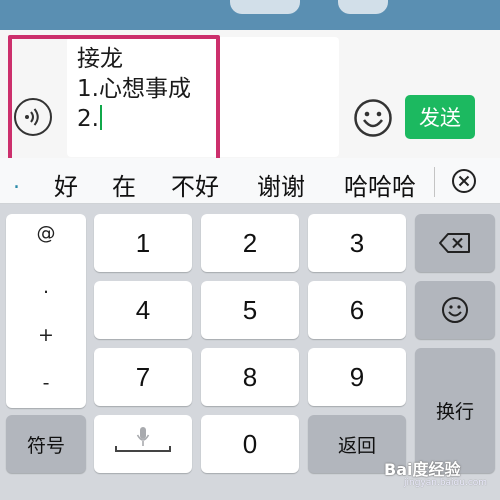  What do you see at coordinates (114, 100) in the screenshot?
I see `annotation-highlight-box` at bounding box center [114, 100].